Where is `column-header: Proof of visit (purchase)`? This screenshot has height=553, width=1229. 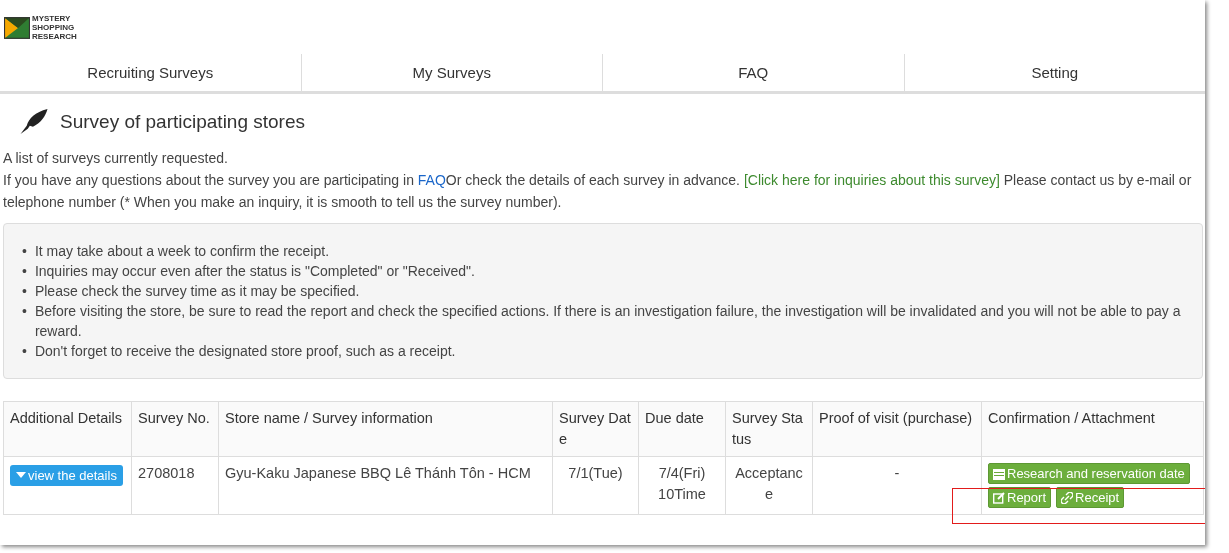 column-header: Proof of visit (purchase) is located at coordinates (896, 418).